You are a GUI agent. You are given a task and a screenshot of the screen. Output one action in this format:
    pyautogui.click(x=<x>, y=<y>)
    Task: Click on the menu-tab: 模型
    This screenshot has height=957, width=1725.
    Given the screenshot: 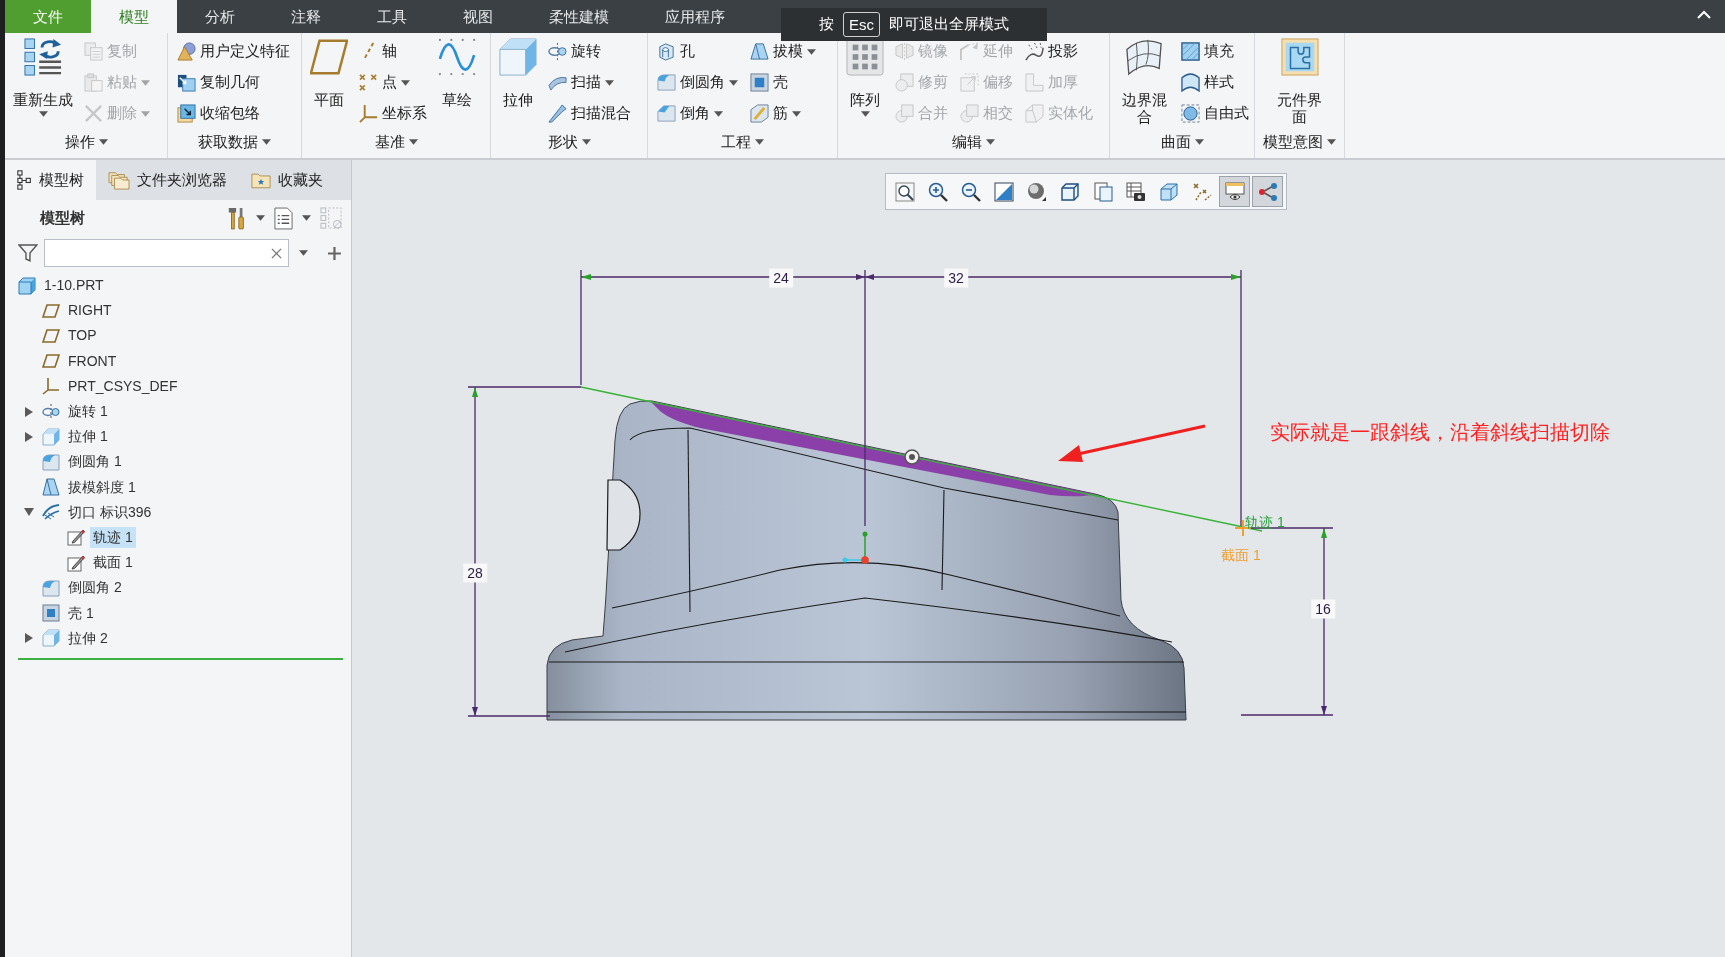 What is the action you would take?
    pyautogui.click(x=134, y=16)
    